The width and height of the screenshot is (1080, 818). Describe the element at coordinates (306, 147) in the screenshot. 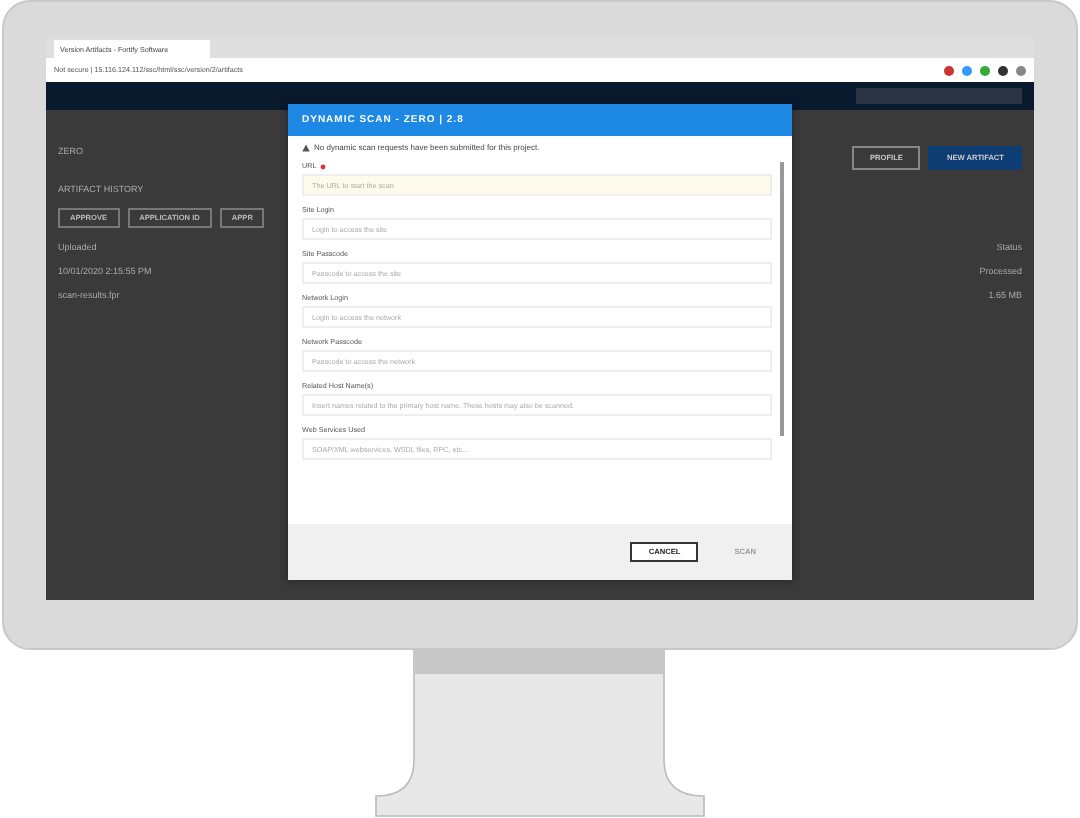

I see `warning-icon` at that location.